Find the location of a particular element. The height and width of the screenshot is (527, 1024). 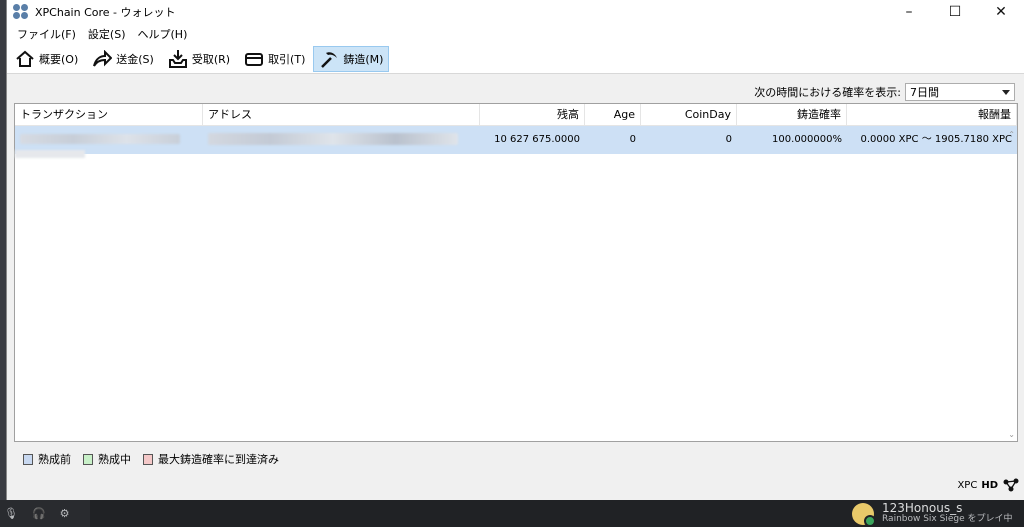

legend-label: 最大鋳造確率に到達済み is located at coordinates (218, 459).